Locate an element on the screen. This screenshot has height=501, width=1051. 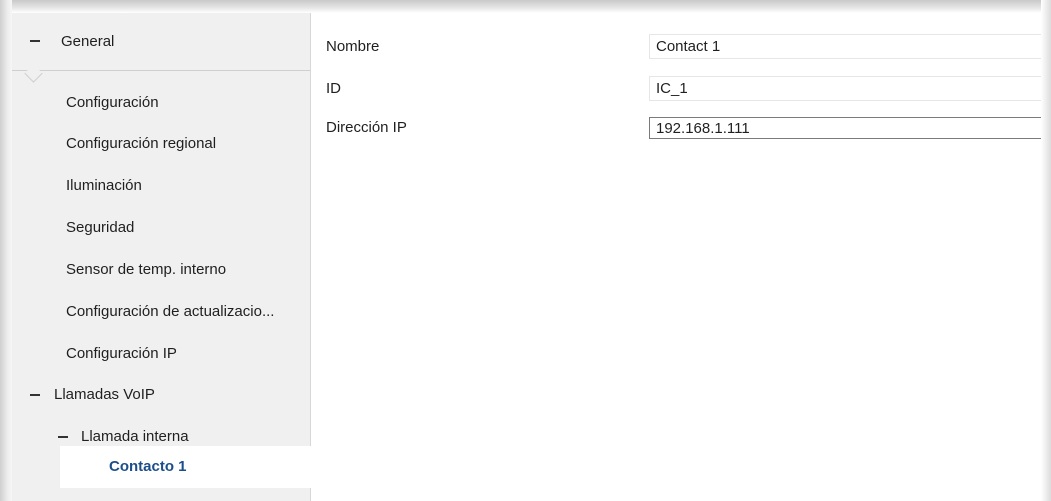
window-shadow-top is located at coordinates (525, 6).